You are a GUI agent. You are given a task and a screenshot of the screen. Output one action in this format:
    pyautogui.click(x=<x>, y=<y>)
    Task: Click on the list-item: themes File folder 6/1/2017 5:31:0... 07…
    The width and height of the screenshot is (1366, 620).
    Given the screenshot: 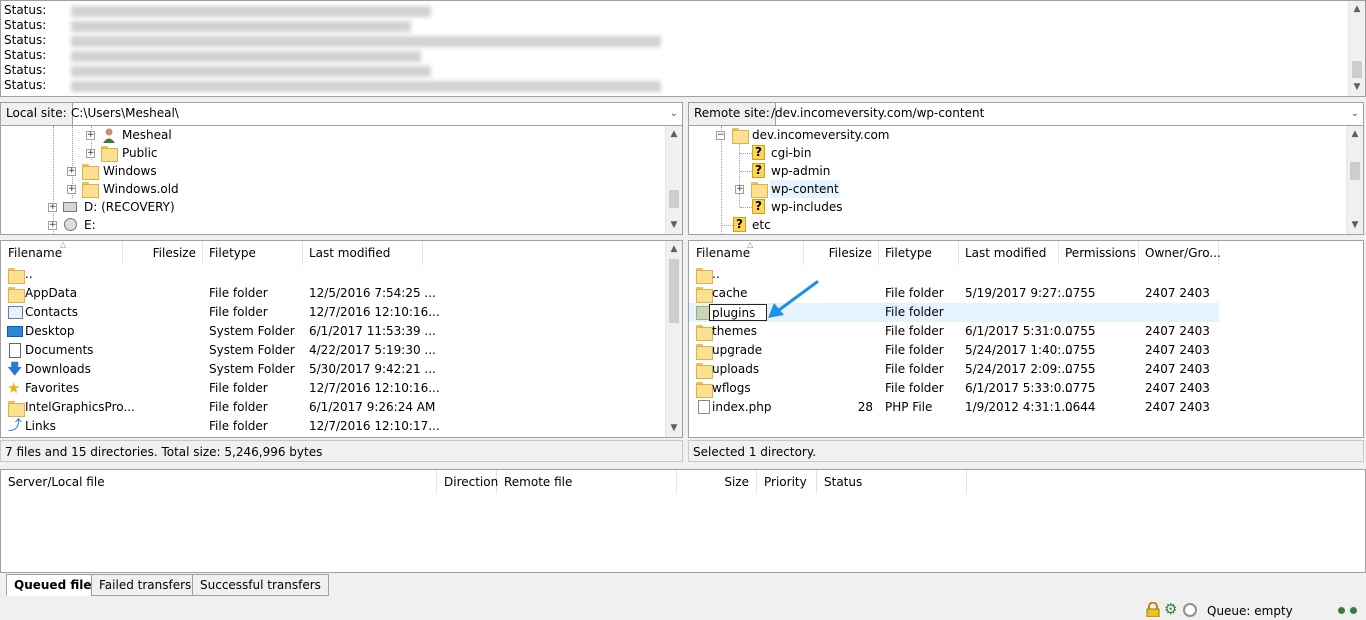 What is the action you would take?
    pyautogui.click(x=954, y=331)
    